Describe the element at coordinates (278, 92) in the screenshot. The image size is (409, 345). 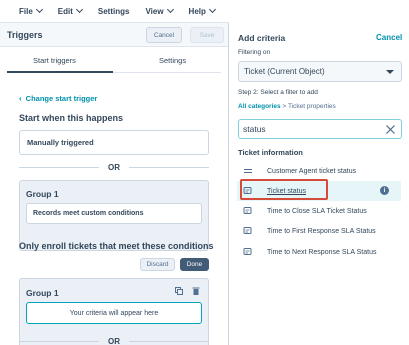
I see `step-label: Step 2: Select a filter to add` at that location.